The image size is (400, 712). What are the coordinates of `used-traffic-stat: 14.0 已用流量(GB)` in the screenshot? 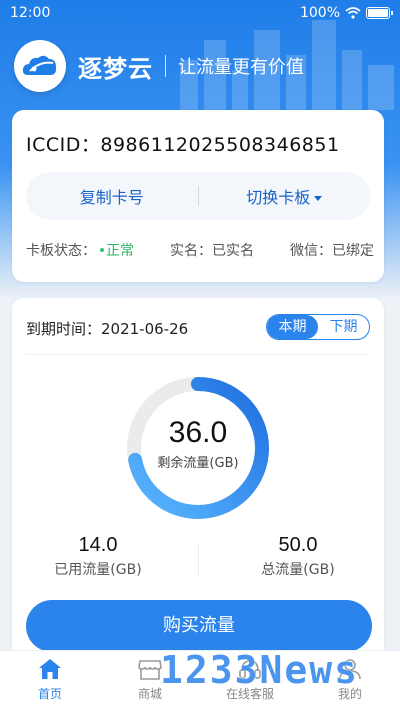 It's located at (98, 556).